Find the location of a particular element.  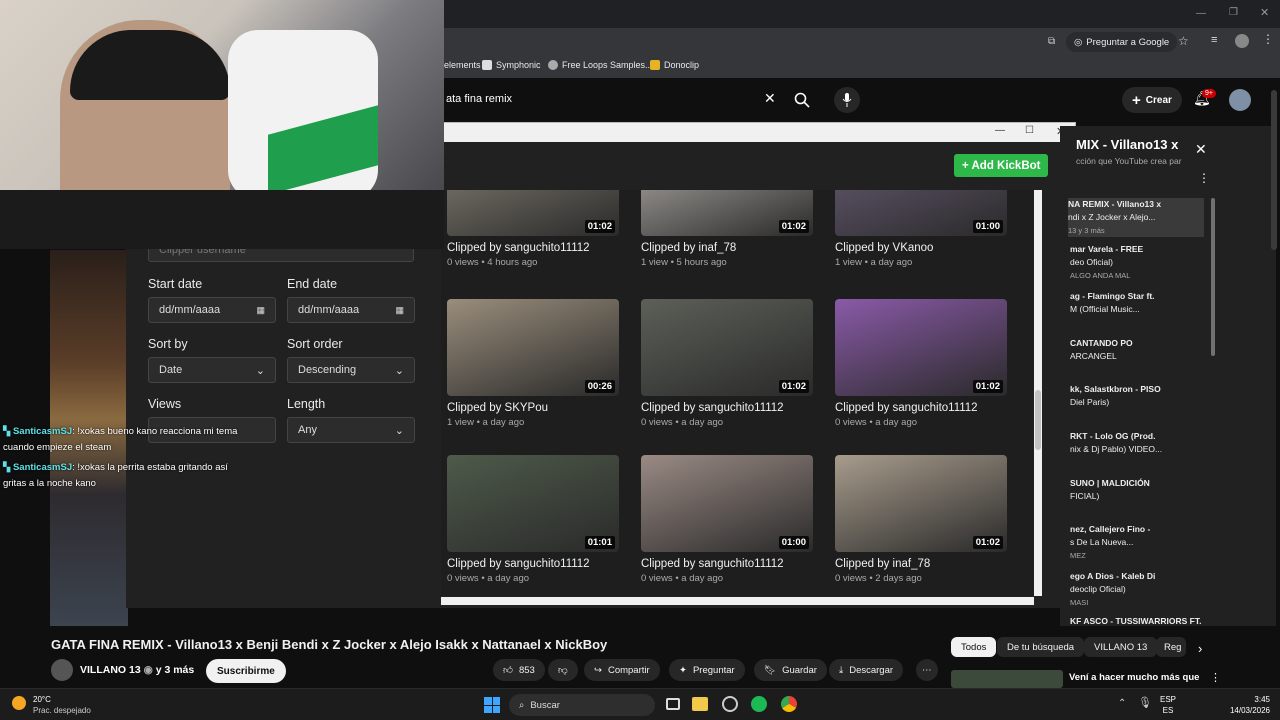

add-kickbot-button: + Add KickBot is located at coordinates (1001, 165).